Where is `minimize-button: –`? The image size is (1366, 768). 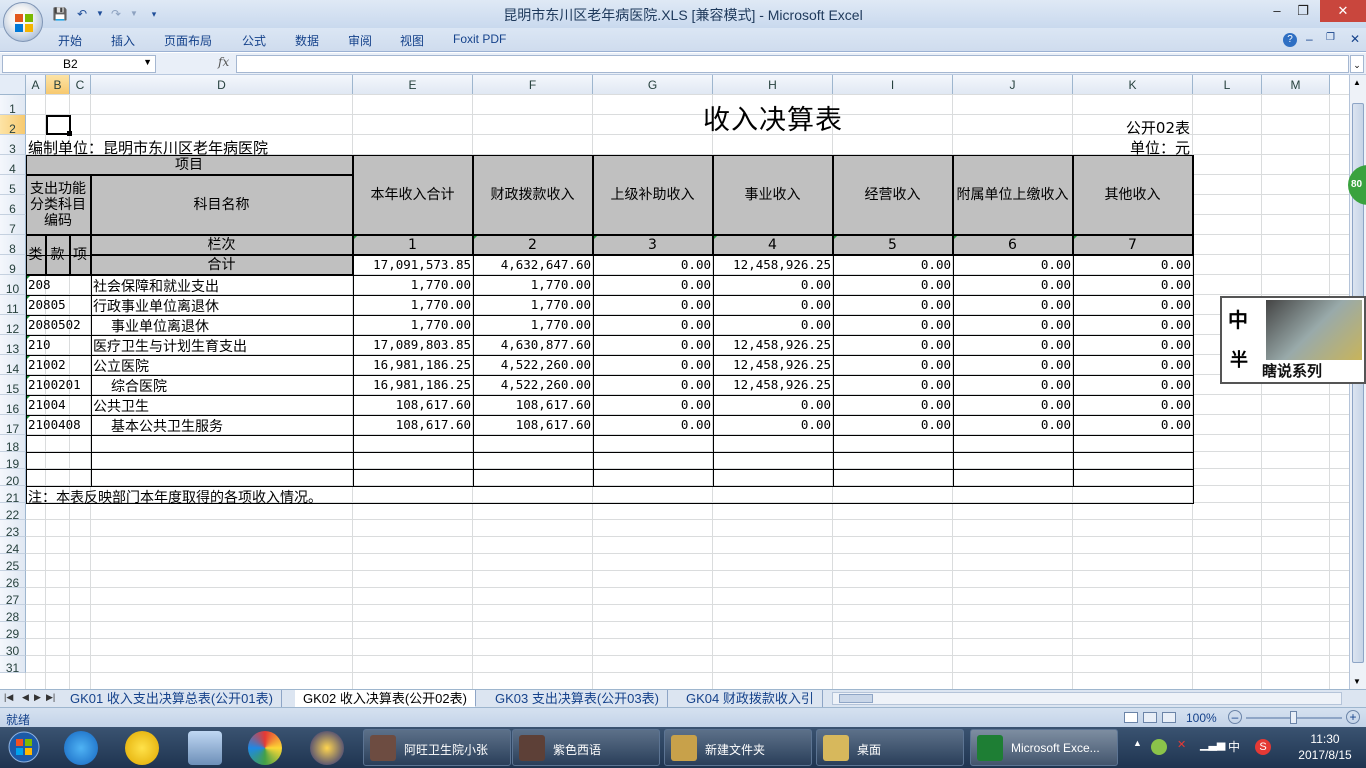
minimize-button: – is located at coordinates (1277, 11).